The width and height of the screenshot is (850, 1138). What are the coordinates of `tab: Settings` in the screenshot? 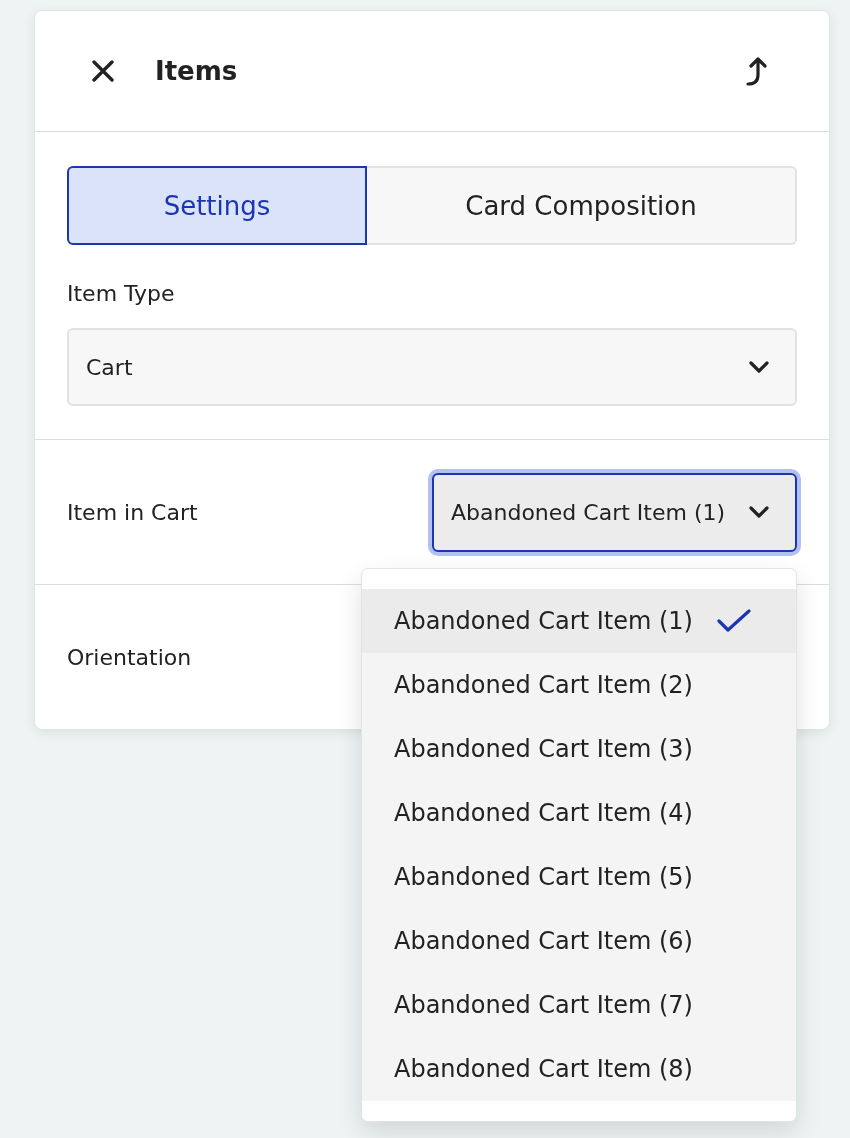 It's located at (217, 205).